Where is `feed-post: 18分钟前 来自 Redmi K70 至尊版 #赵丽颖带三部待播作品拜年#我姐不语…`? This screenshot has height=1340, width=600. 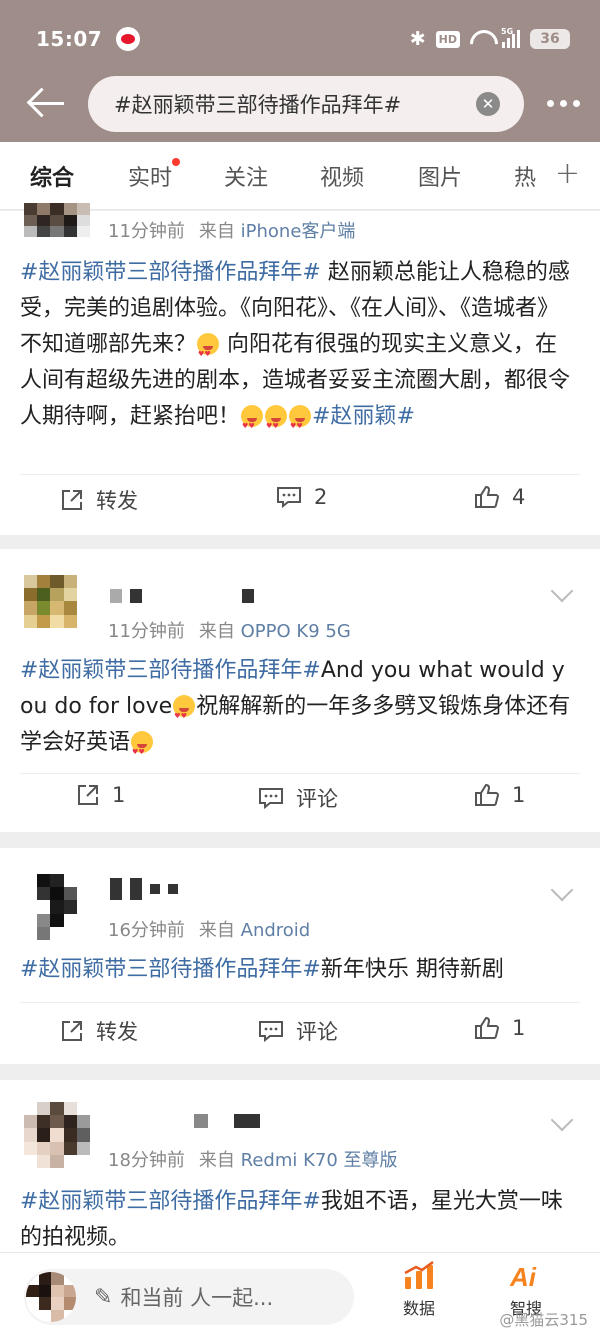 feed-post: 18分钟前 来自 Redmi K70 至尊版 #赵丽颖带三部待播作品拜年#我姐不语… is located at coordinates (300, 1170).